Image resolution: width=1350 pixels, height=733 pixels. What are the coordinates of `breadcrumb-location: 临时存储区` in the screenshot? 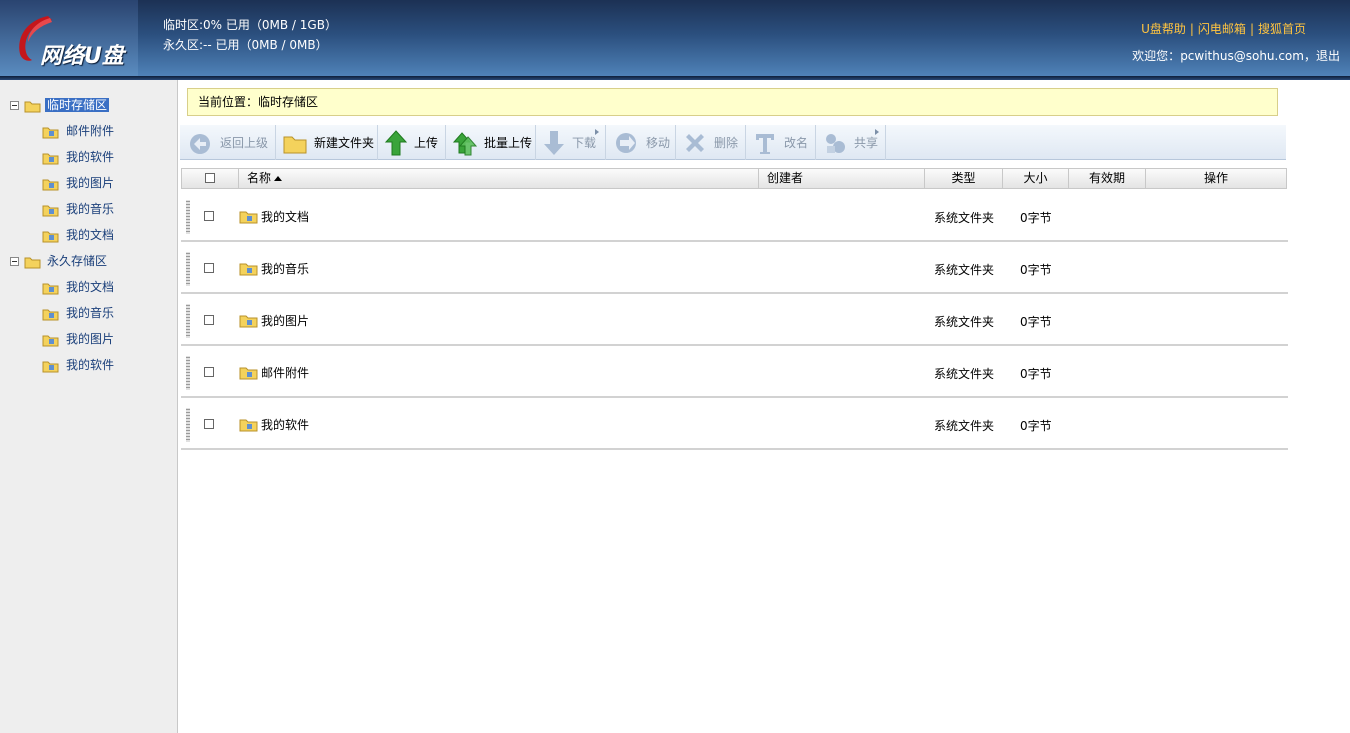 It's located at (288, 102).